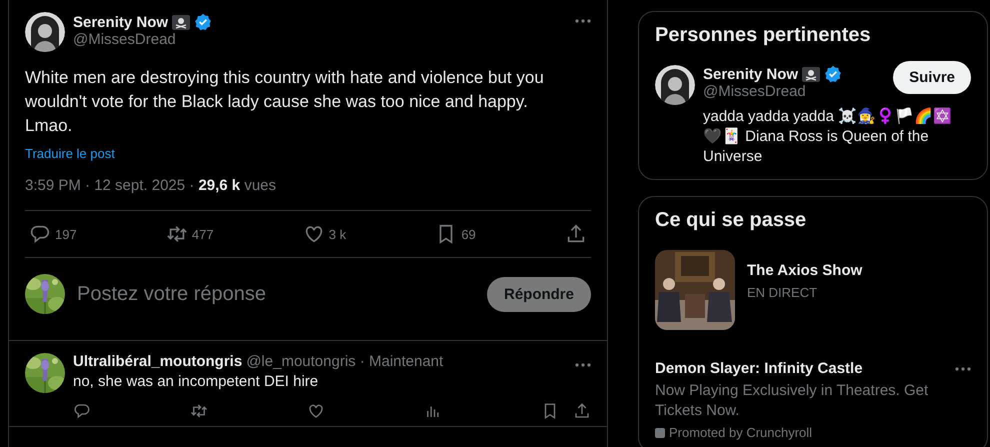  I want to click on reply-field: Postez votre réponse, so click(276, 294).